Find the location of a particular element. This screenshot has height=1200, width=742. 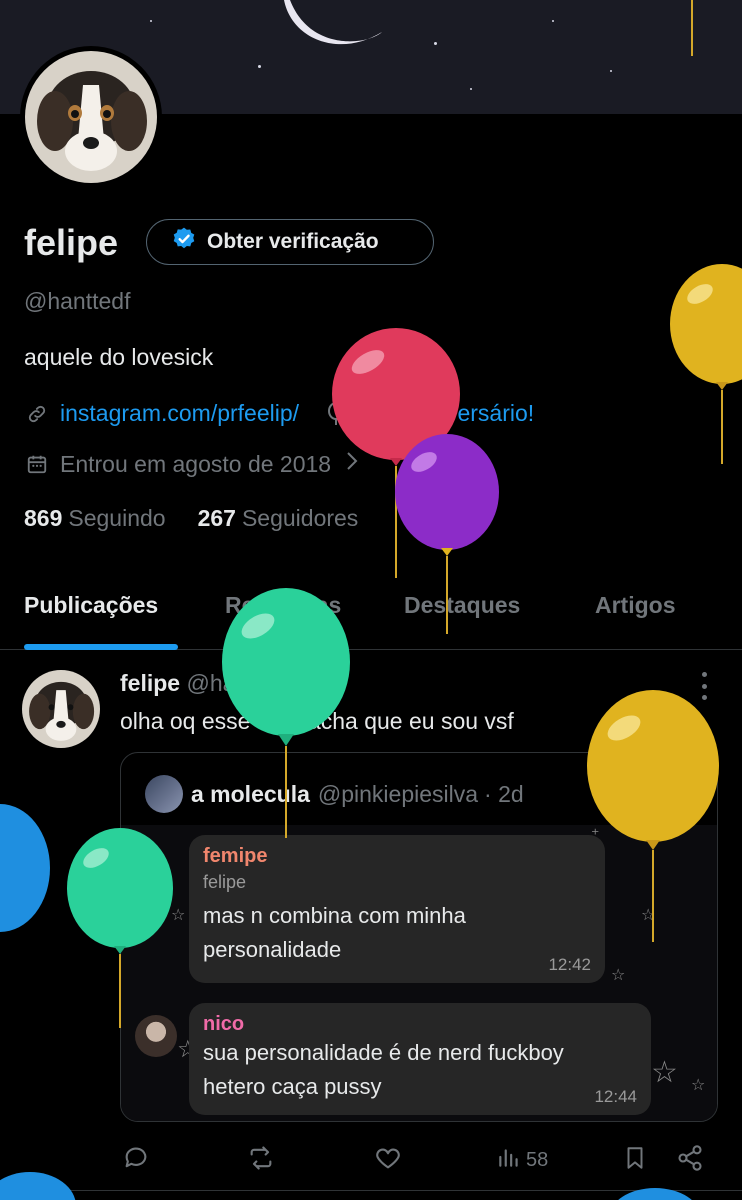

views-count: 58 is located at coordinates (537, 1159).